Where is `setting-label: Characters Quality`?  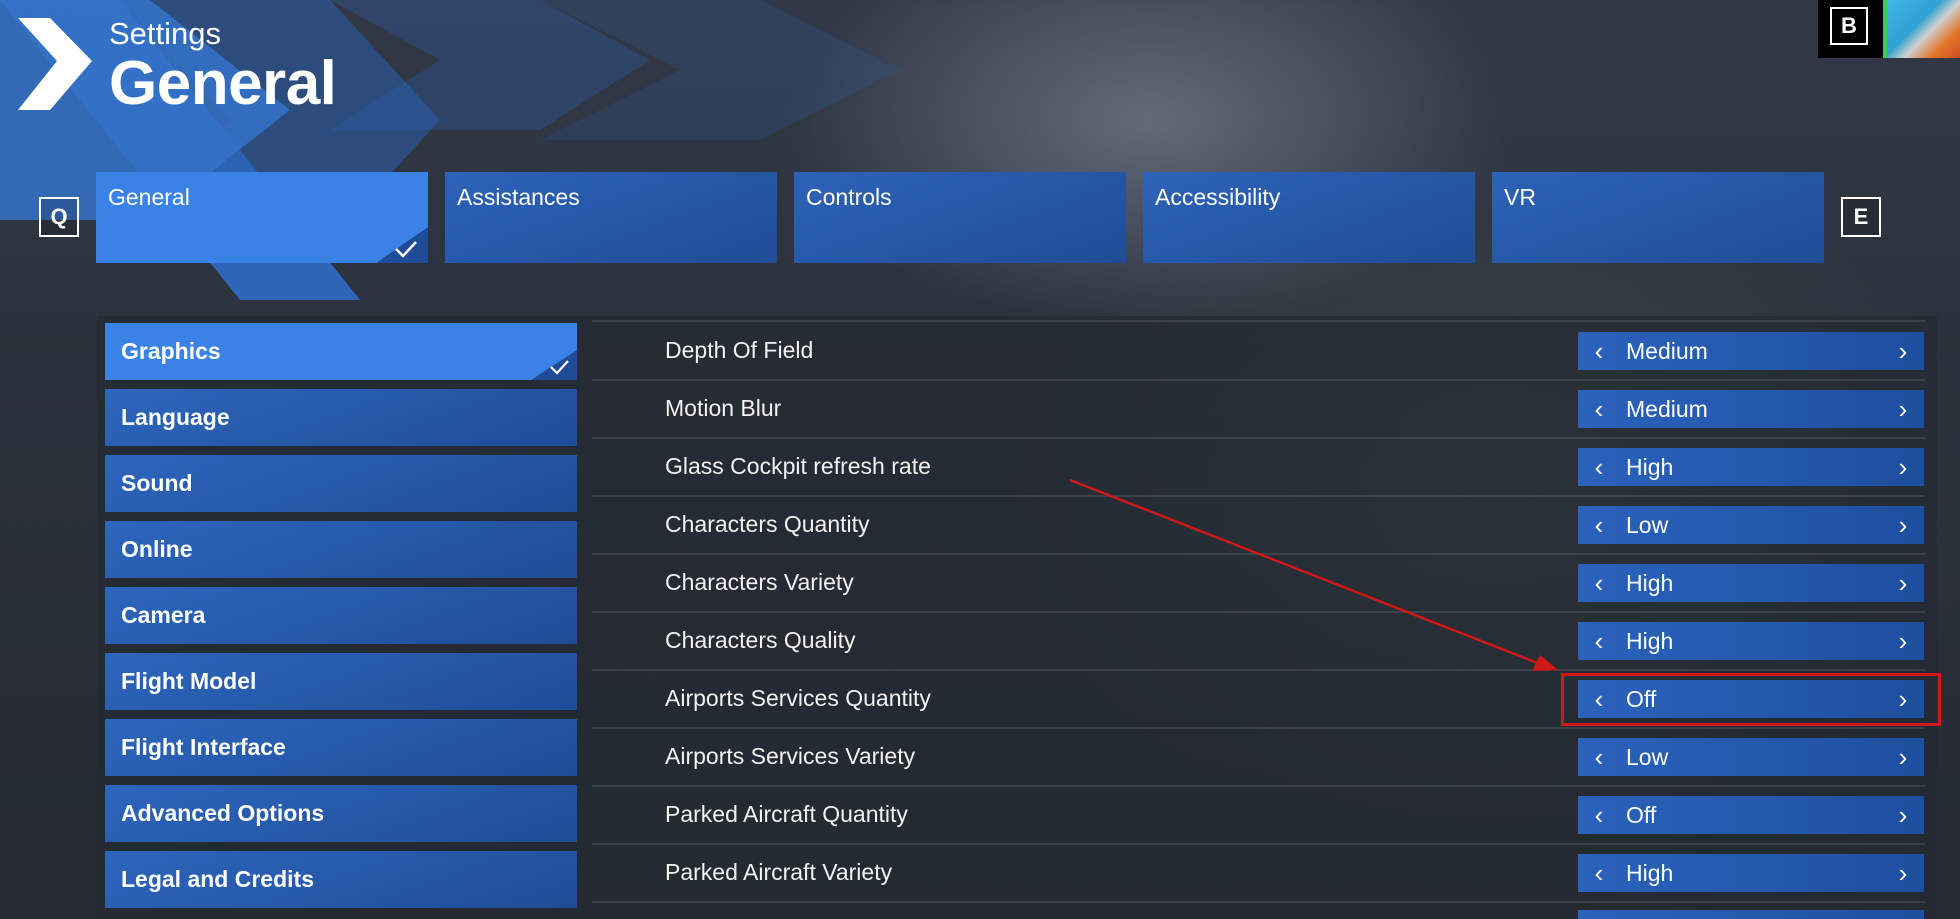
setting-label: Characters Quality is located at coordinates (760, 640).